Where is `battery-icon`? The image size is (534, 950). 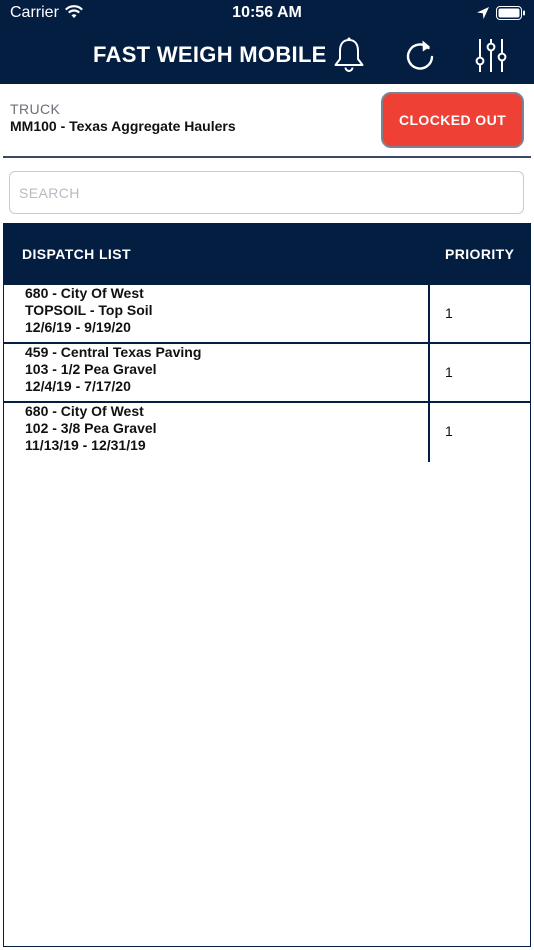
battery-icon is located at coordinates (511, 15).